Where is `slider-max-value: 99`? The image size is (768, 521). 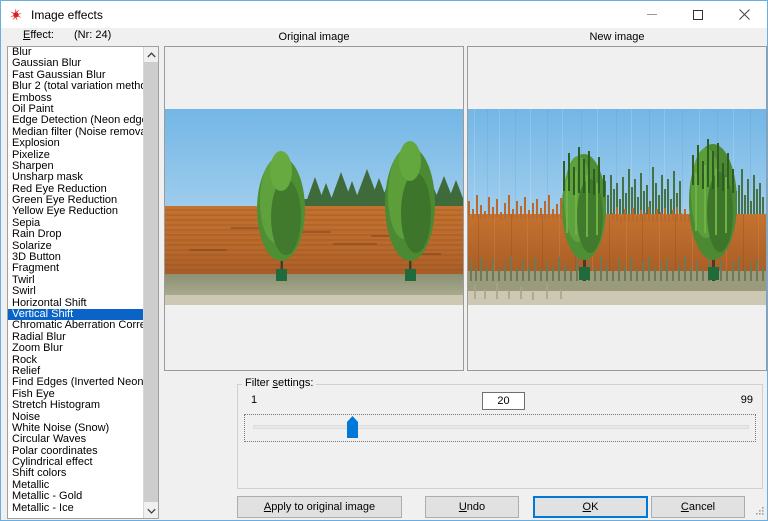 slider-max-value: 99 is located at coordinates (746, 400).